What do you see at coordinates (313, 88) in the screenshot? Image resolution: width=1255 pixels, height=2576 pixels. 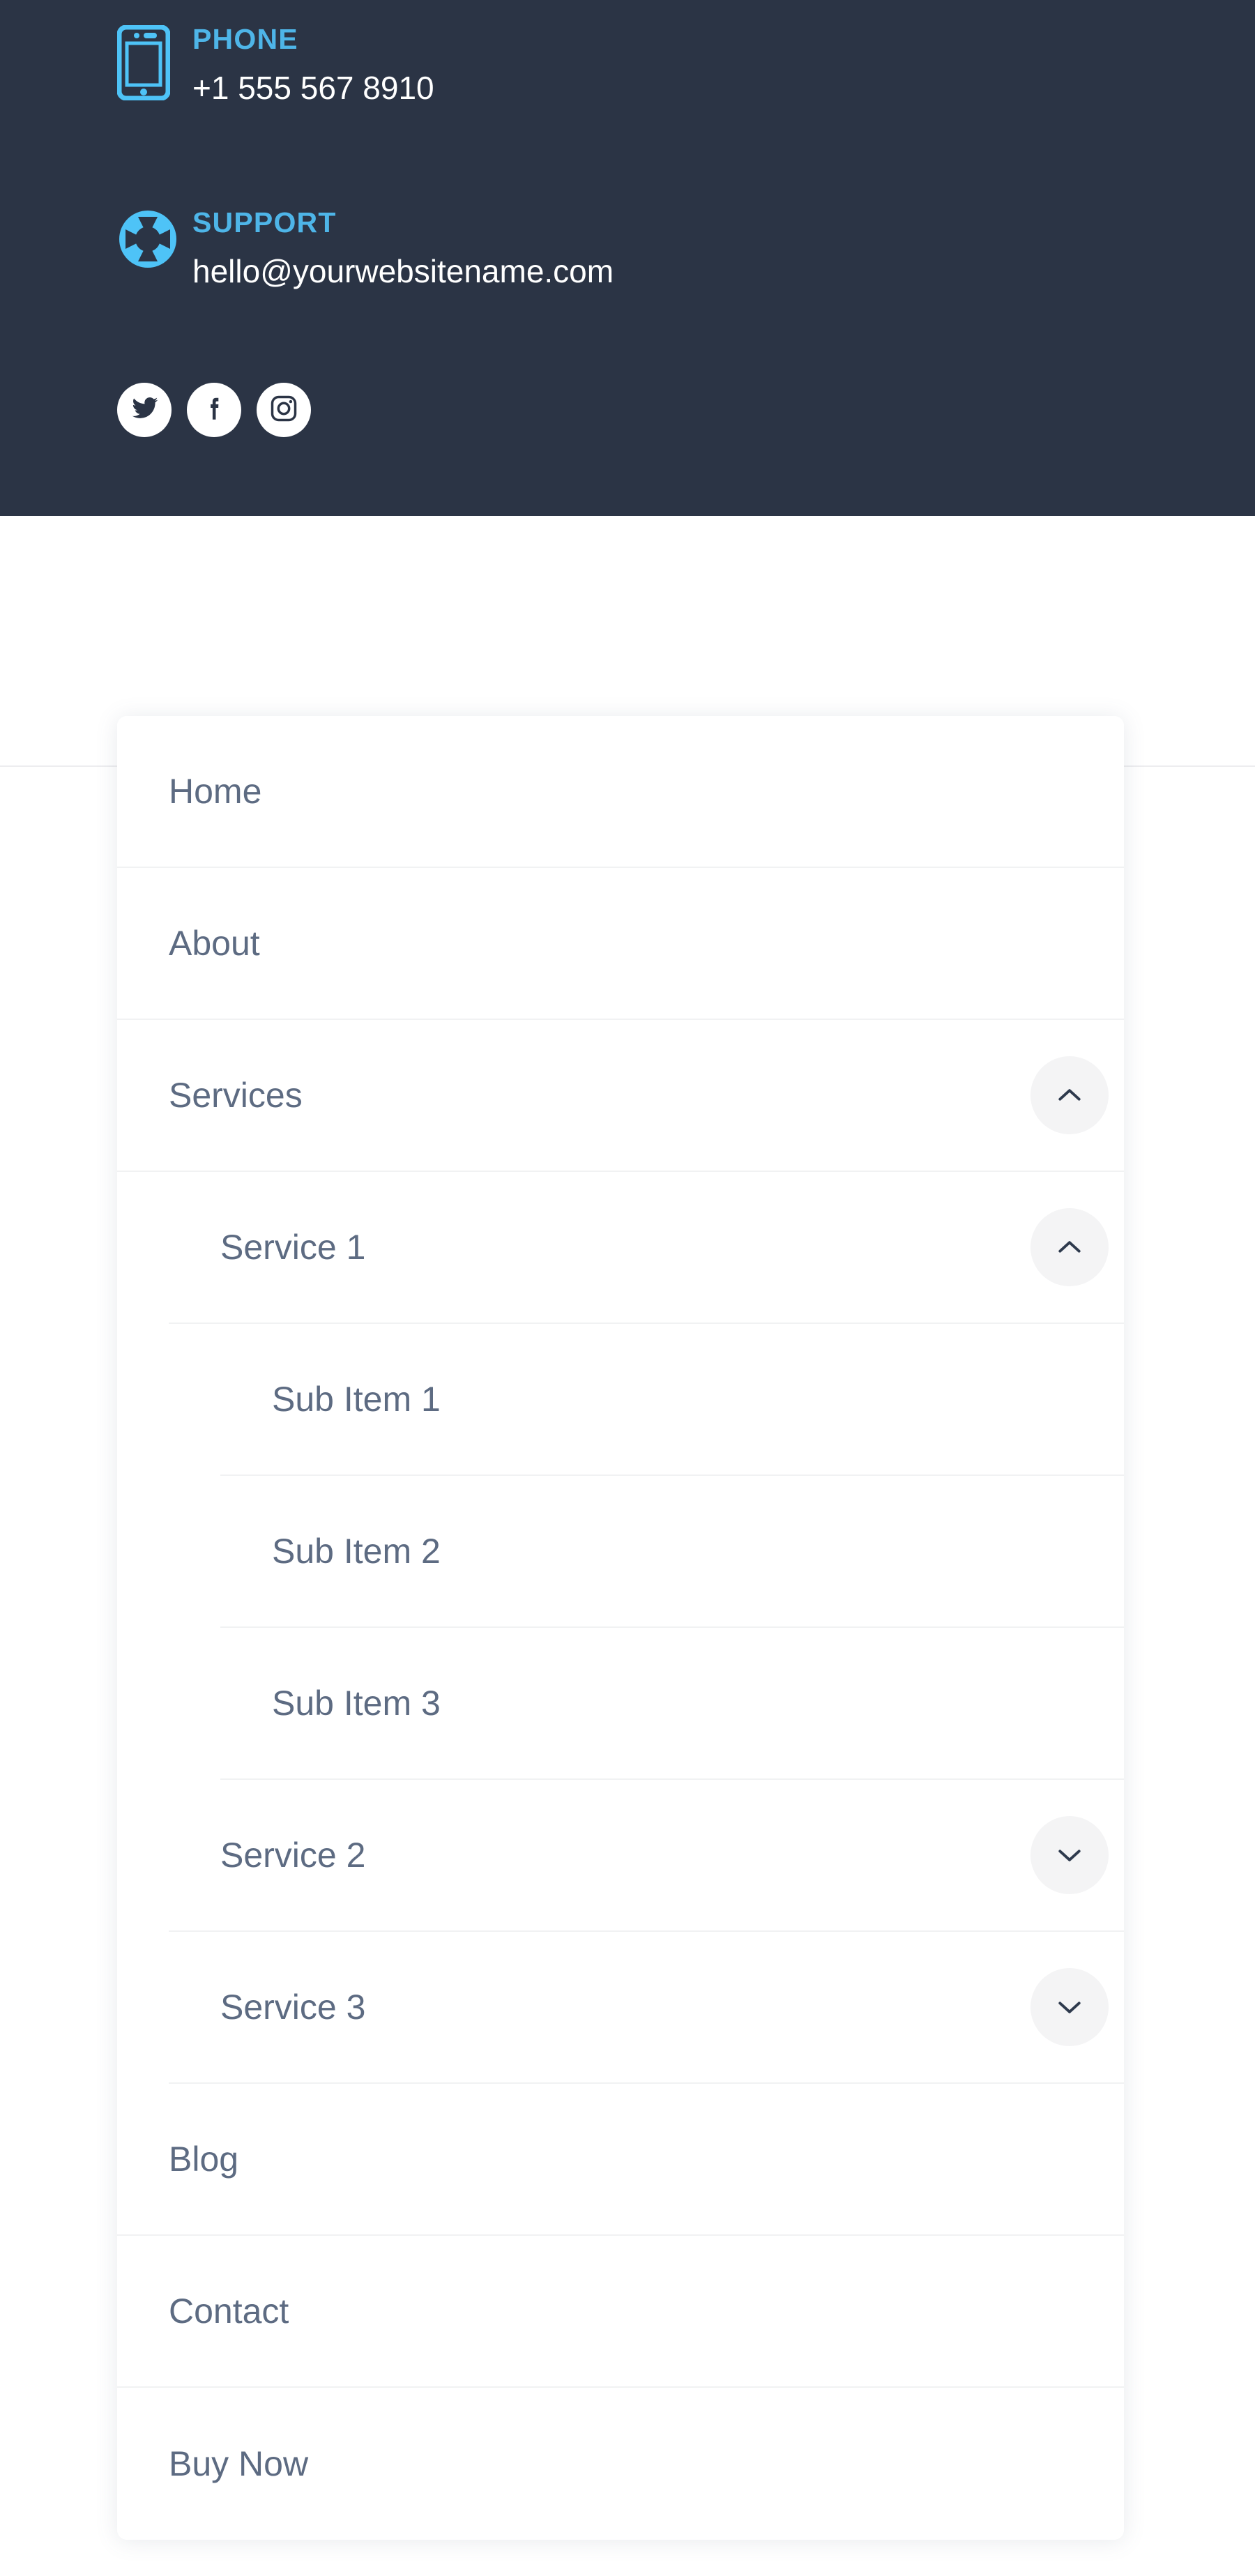 I see `contact-value-phone: +1 555 567 8910` at bounding box center [313, 88].